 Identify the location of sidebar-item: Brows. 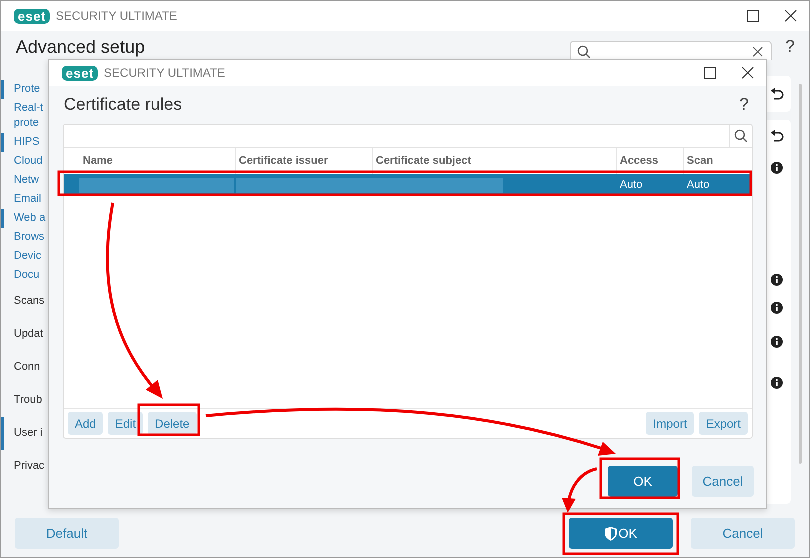
(24, 237).